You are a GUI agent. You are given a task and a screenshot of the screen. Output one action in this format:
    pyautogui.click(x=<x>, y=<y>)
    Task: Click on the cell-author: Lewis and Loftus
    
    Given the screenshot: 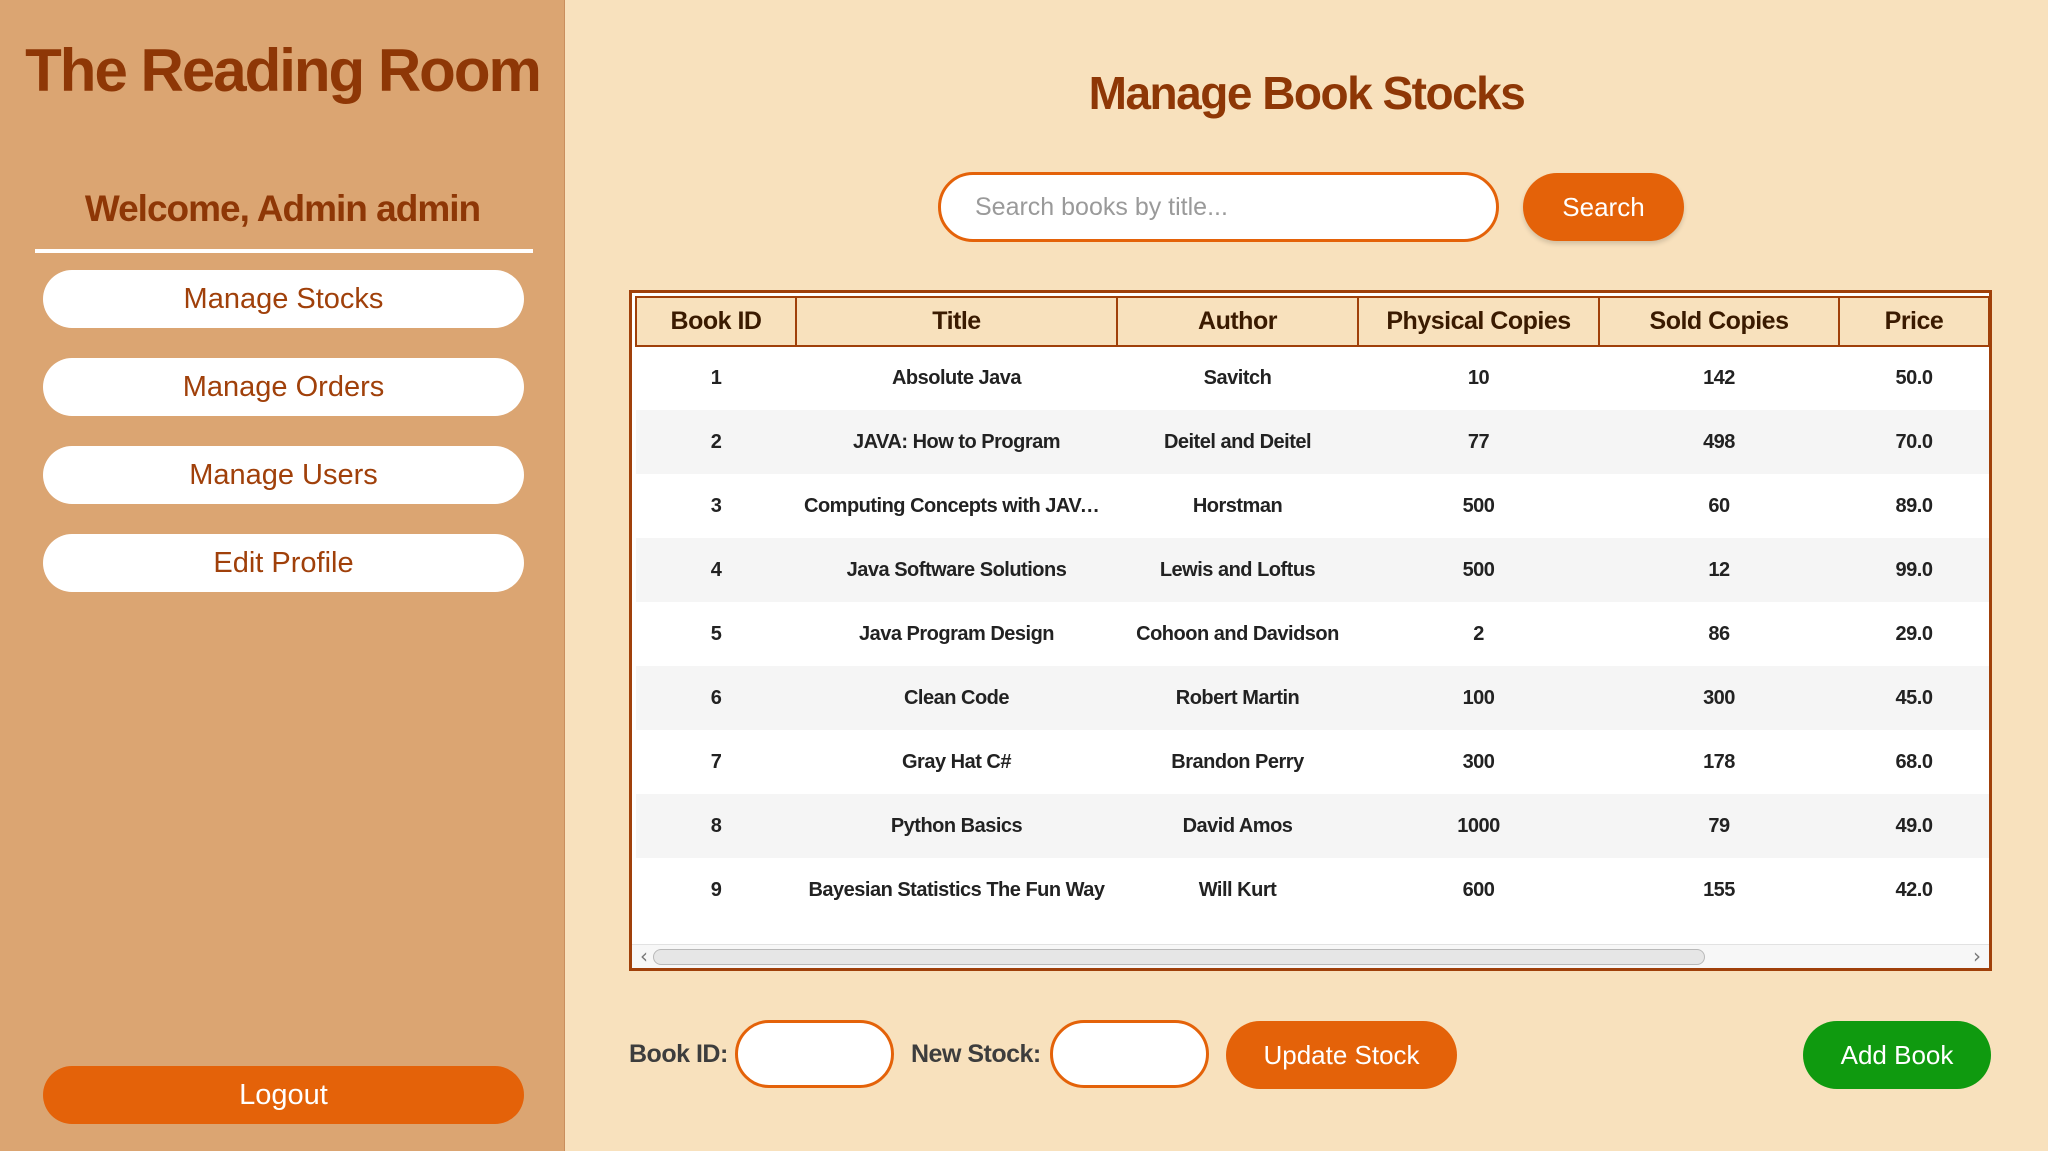 What is the action you would take?
    pyautogui.click(x=1237, y=570)
    